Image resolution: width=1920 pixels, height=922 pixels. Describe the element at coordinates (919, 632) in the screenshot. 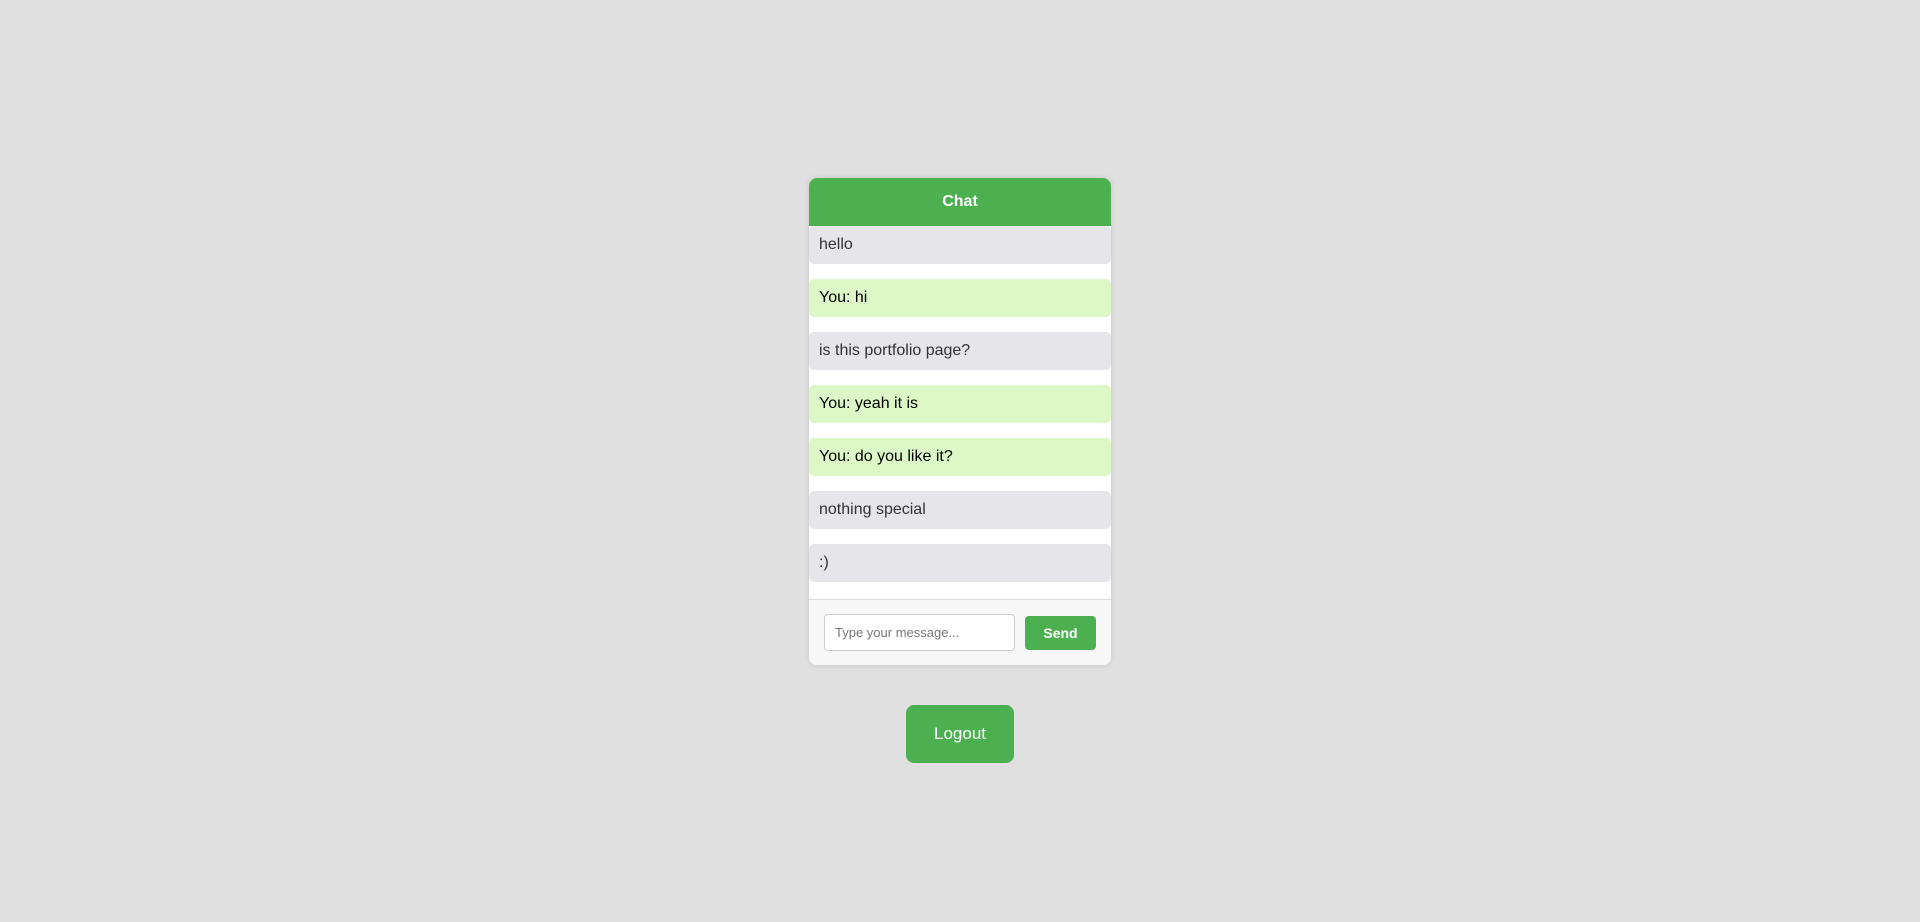

I see `message-input` at that location.